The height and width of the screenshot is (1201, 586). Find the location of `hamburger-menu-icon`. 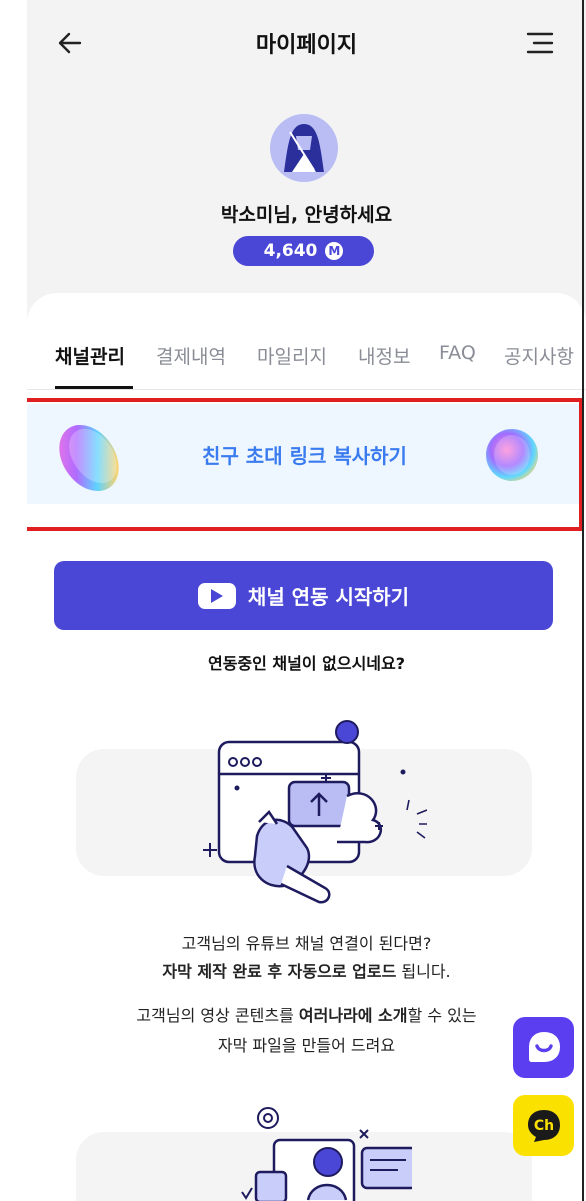

hamburger-menu-icon is located at coordinates (540, 43).